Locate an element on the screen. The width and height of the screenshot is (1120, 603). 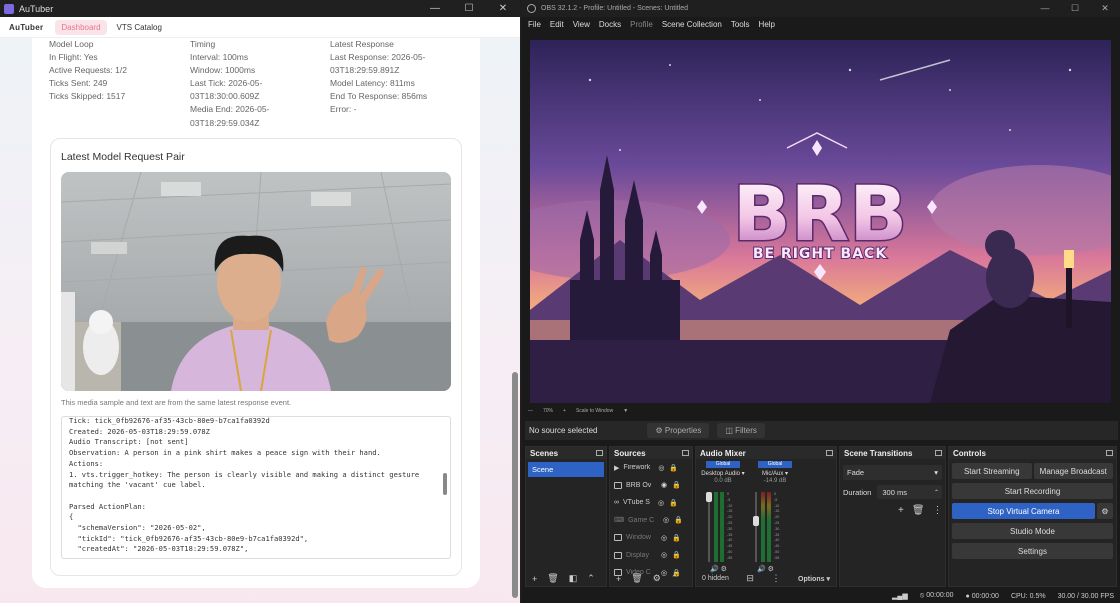
remove-transition-icon: 🗑 is located at coordinates (918, 510).